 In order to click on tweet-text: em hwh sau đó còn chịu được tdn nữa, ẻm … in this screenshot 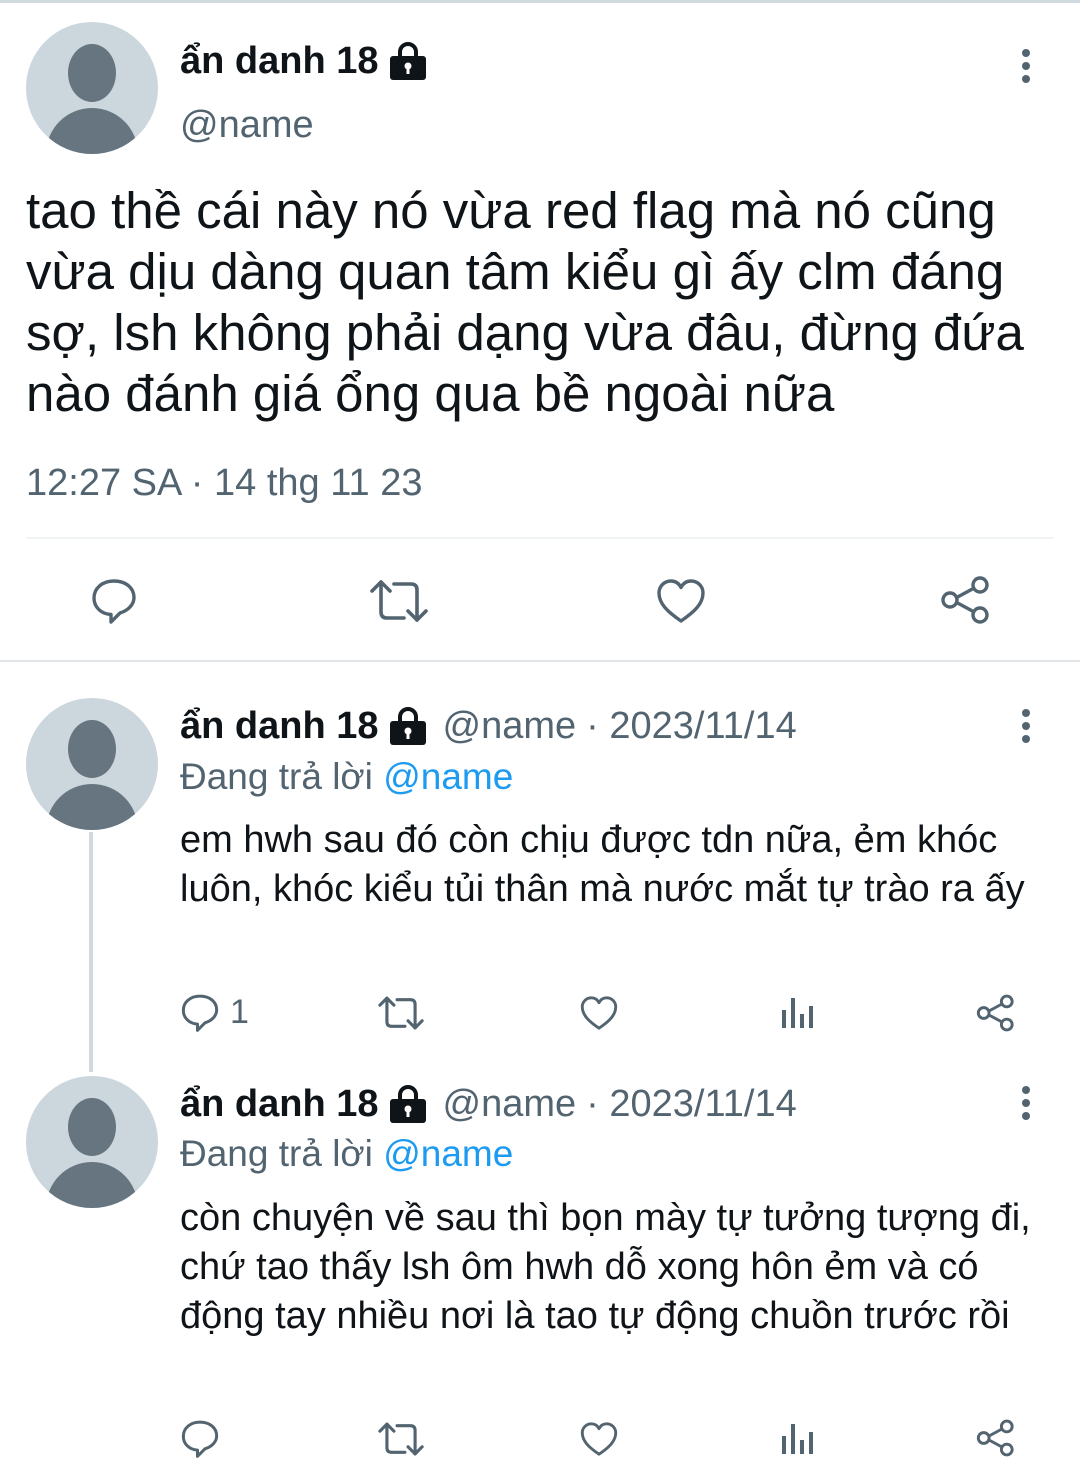, I will do `click(602, 864)`.